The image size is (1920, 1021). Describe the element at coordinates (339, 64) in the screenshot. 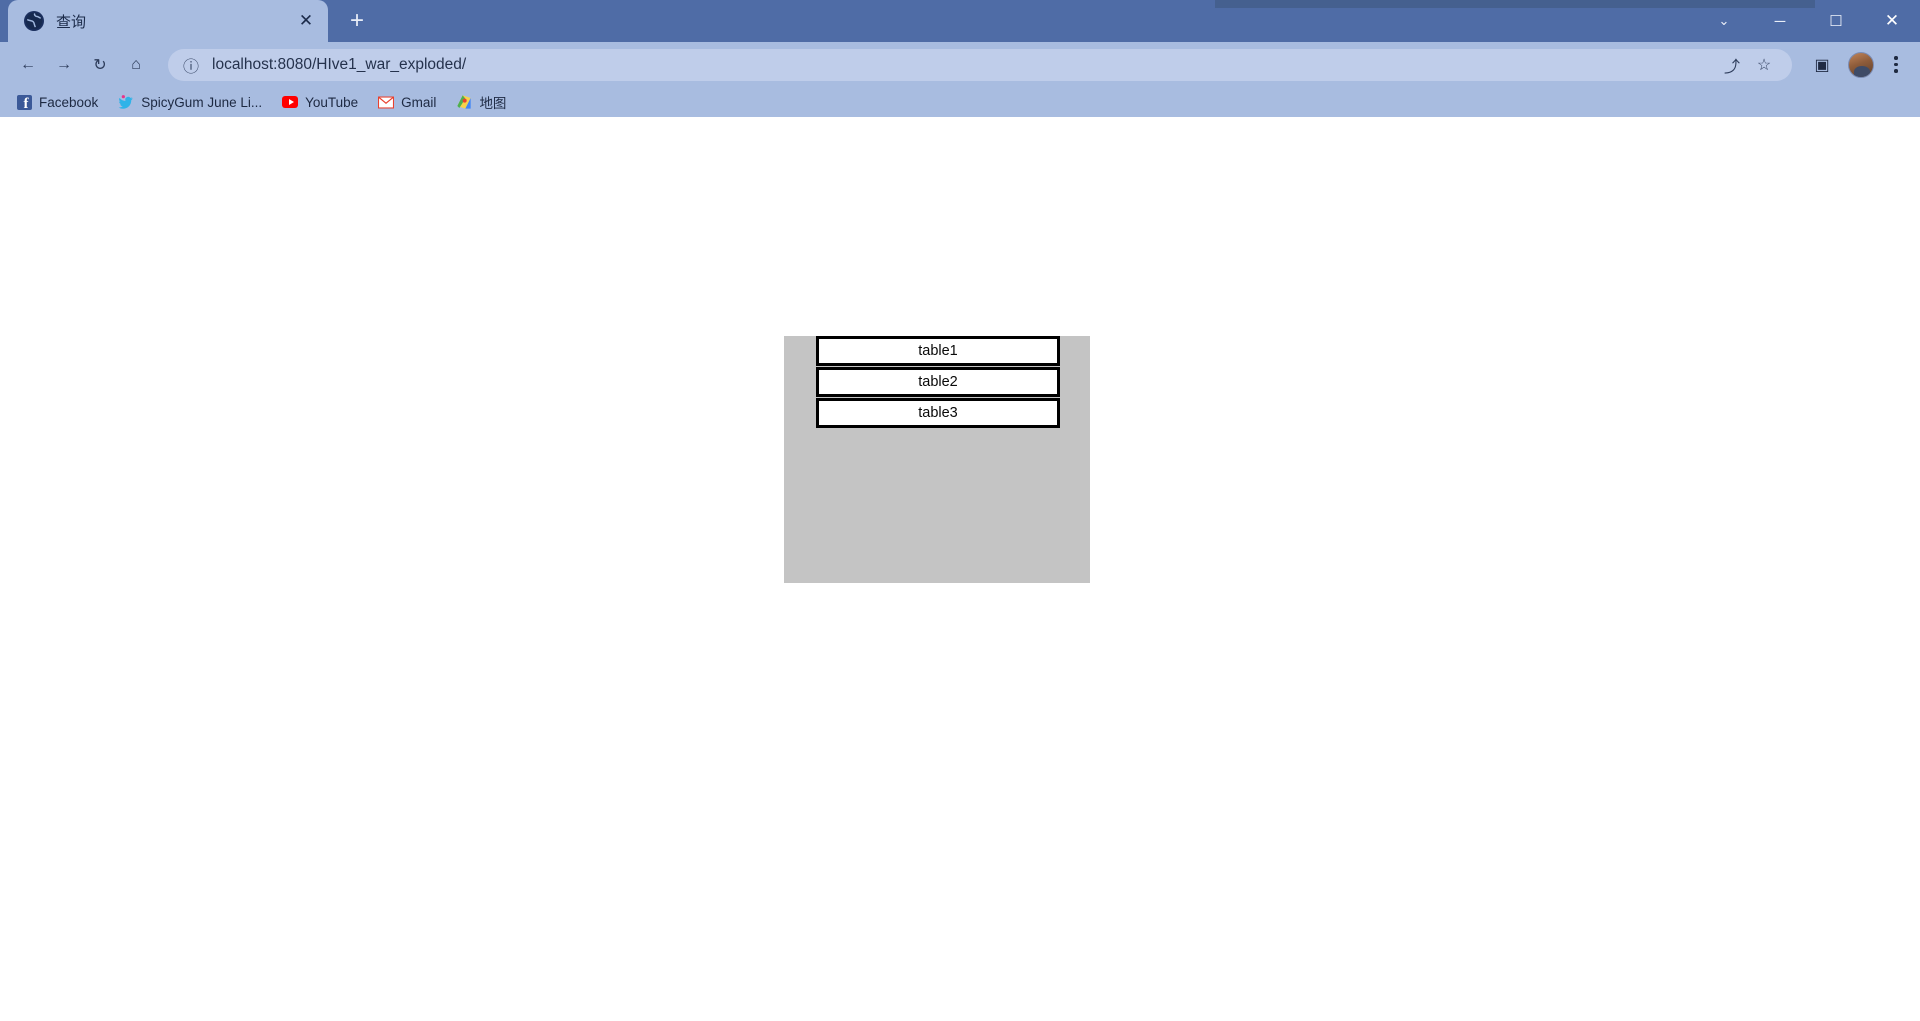

I see `url-text: localhost:8080/HIve1_war_exploded/` at that location.